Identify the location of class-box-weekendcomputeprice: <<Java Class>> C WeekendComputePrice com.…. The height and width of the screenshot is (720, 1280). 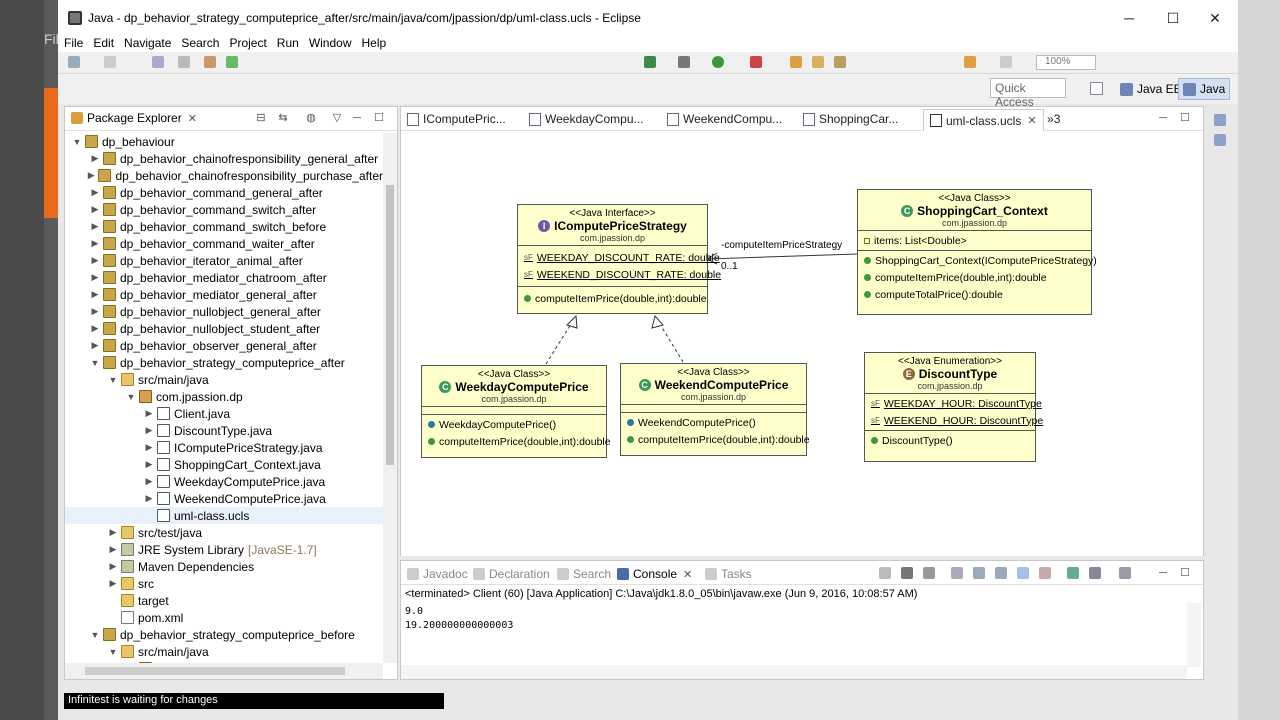
(715, 409).